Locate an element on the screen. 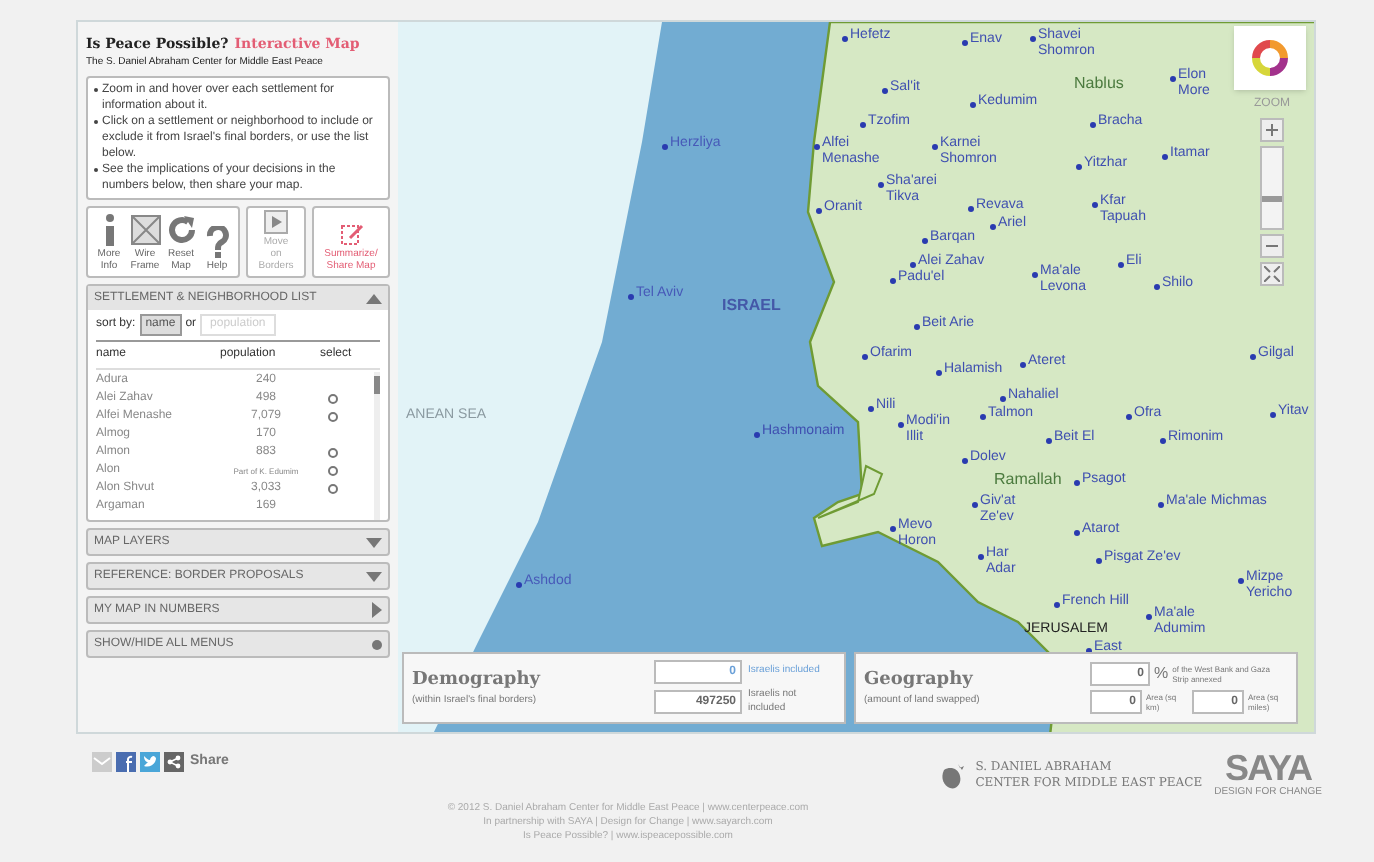 The image size is (1374, 862). enclave-area is located at coordinates (850, 491).